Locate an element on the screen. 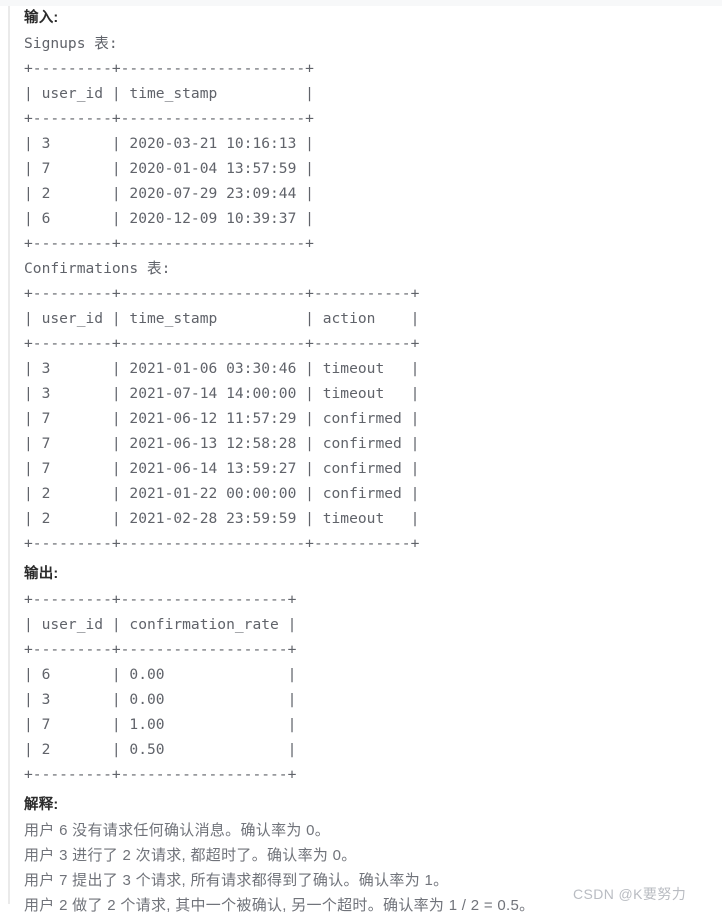  signups-table-caption: Signups 表: is located at coordinates (71, 43).